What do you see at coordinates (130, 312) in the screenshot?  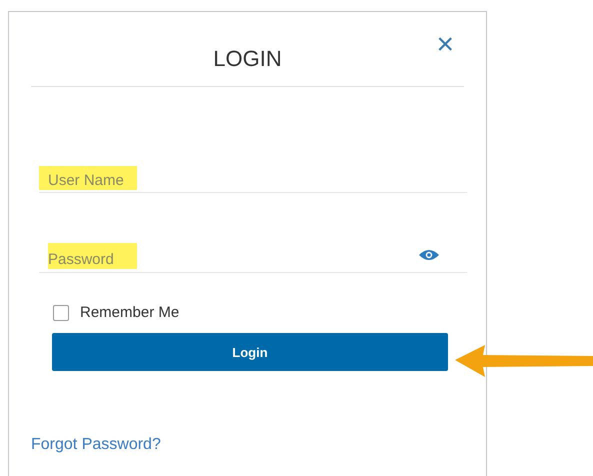 I see `remember-label: Remember Me` at bounding box center [130, 312].